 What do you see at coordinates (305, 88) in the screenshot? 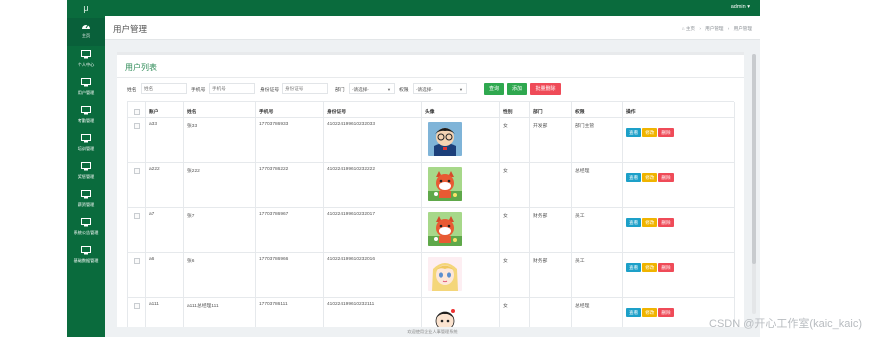
I see `idcard-input` at bounding box center [305, 88].